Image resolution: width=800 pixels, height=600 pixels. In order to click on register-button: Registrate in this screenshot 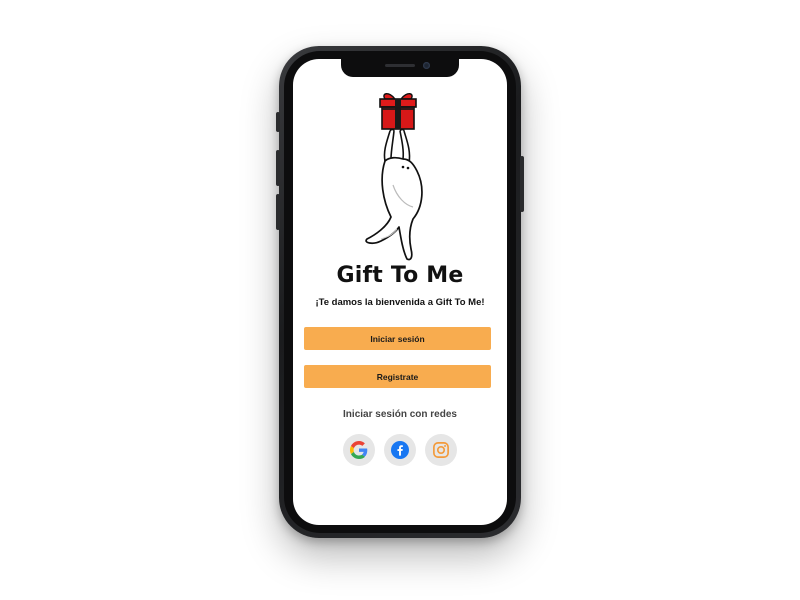, I will do `click(397, 376)`.